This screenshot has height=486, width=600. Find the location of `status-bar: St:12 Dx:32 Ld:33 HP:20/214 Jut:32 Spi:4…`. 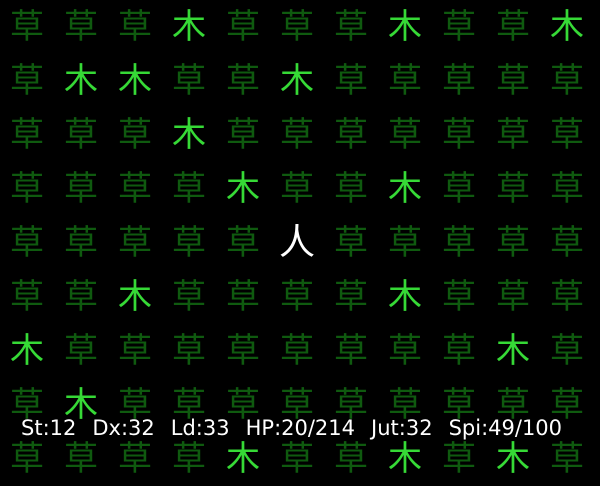

status-bar: St:12 Dx:32 Ld:33 HP:20/214 Jut:32 Spi:4… is located at coordinates (300, 427).